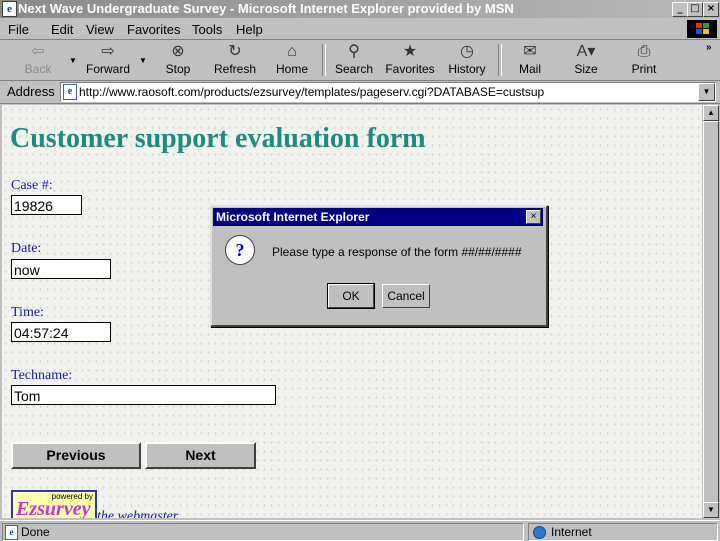 The image size is (720, 541). I want to click on vertical-scrollbar: ▲ ▼, so click(711, 311).